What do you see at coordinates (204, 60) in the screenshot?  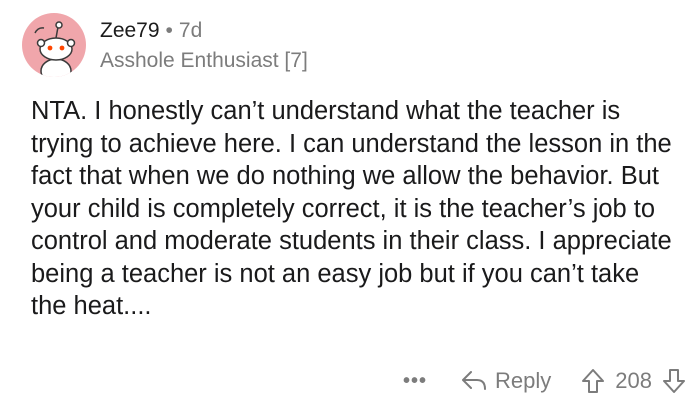 I see `user-flair: Asshole Enthusiast [7]` at bounding box center [204, 60].